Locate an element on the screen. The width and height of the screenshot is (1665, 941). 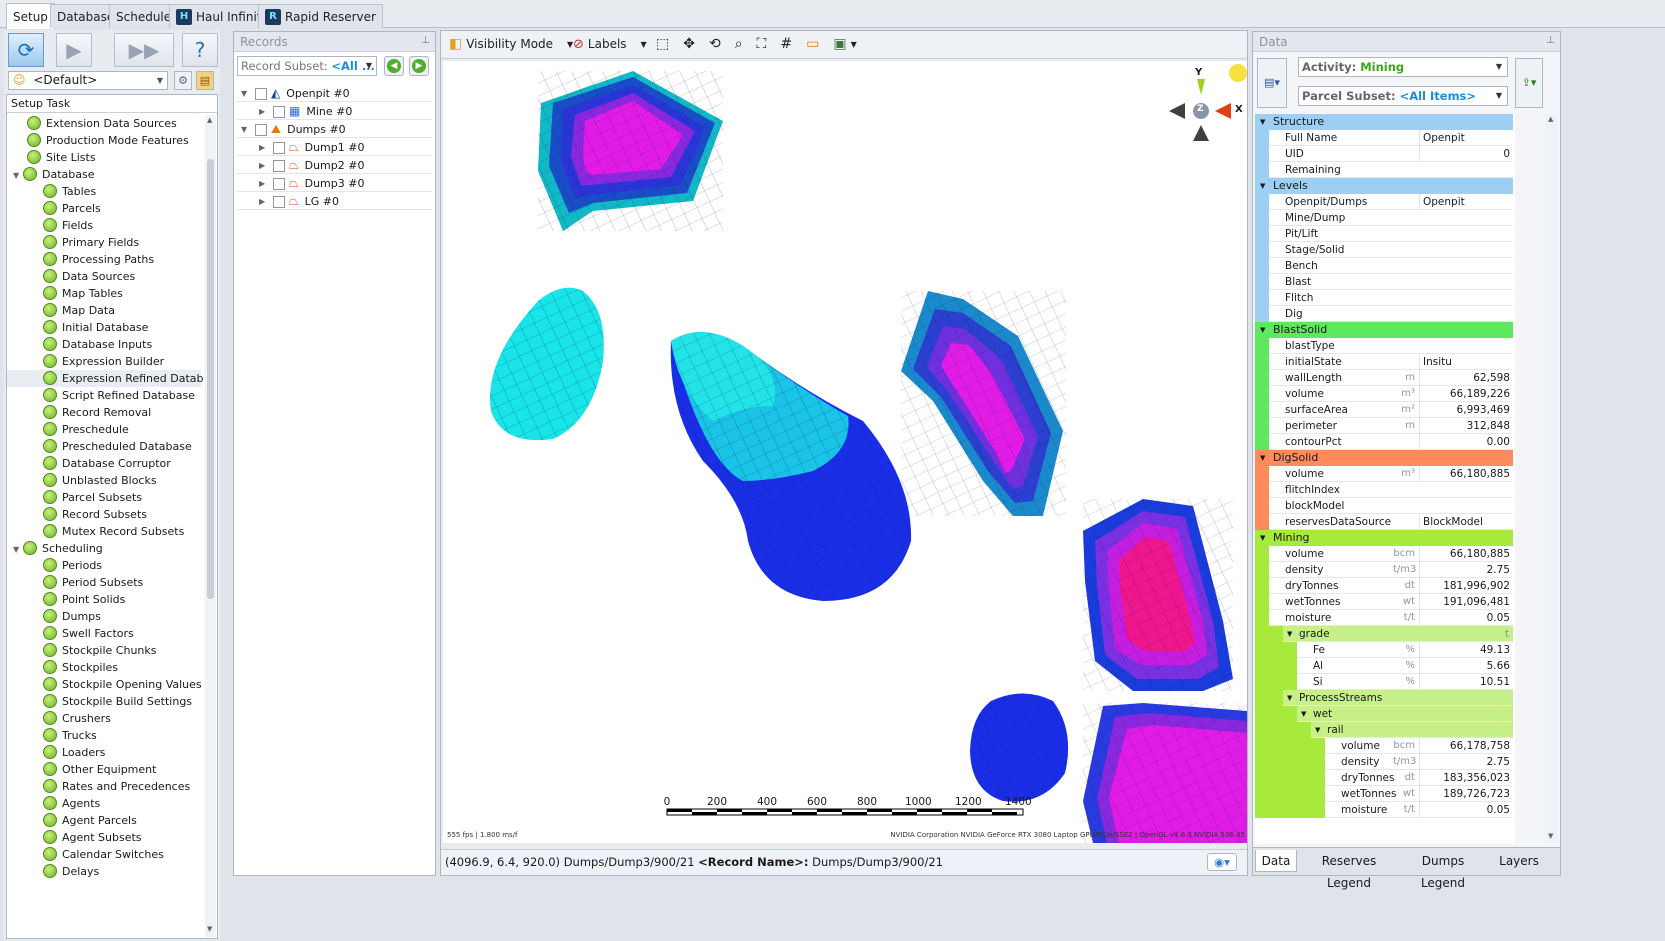
data-subsection-header: ▼ wet is located at coordinates (1384, 714).